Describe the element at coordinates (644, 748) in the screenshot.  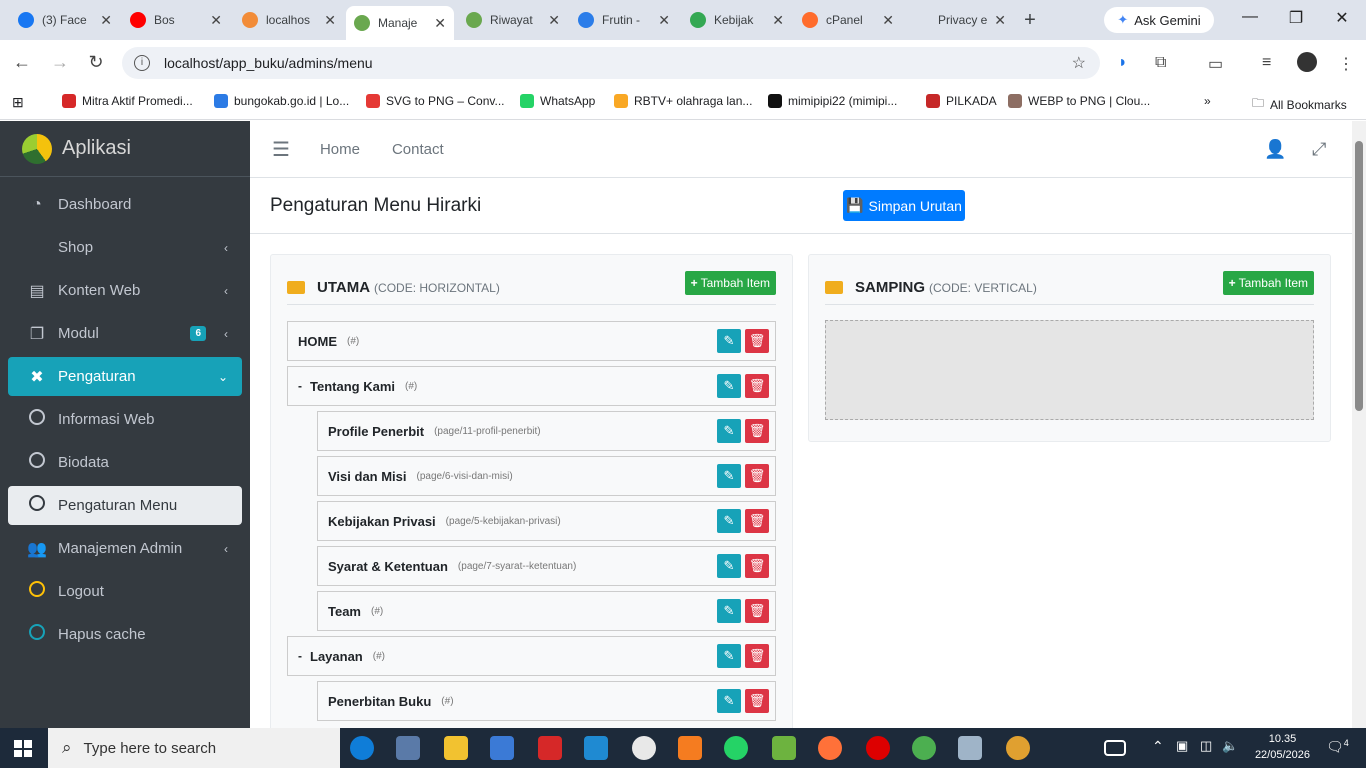
I see `chrome-icon` at that location.